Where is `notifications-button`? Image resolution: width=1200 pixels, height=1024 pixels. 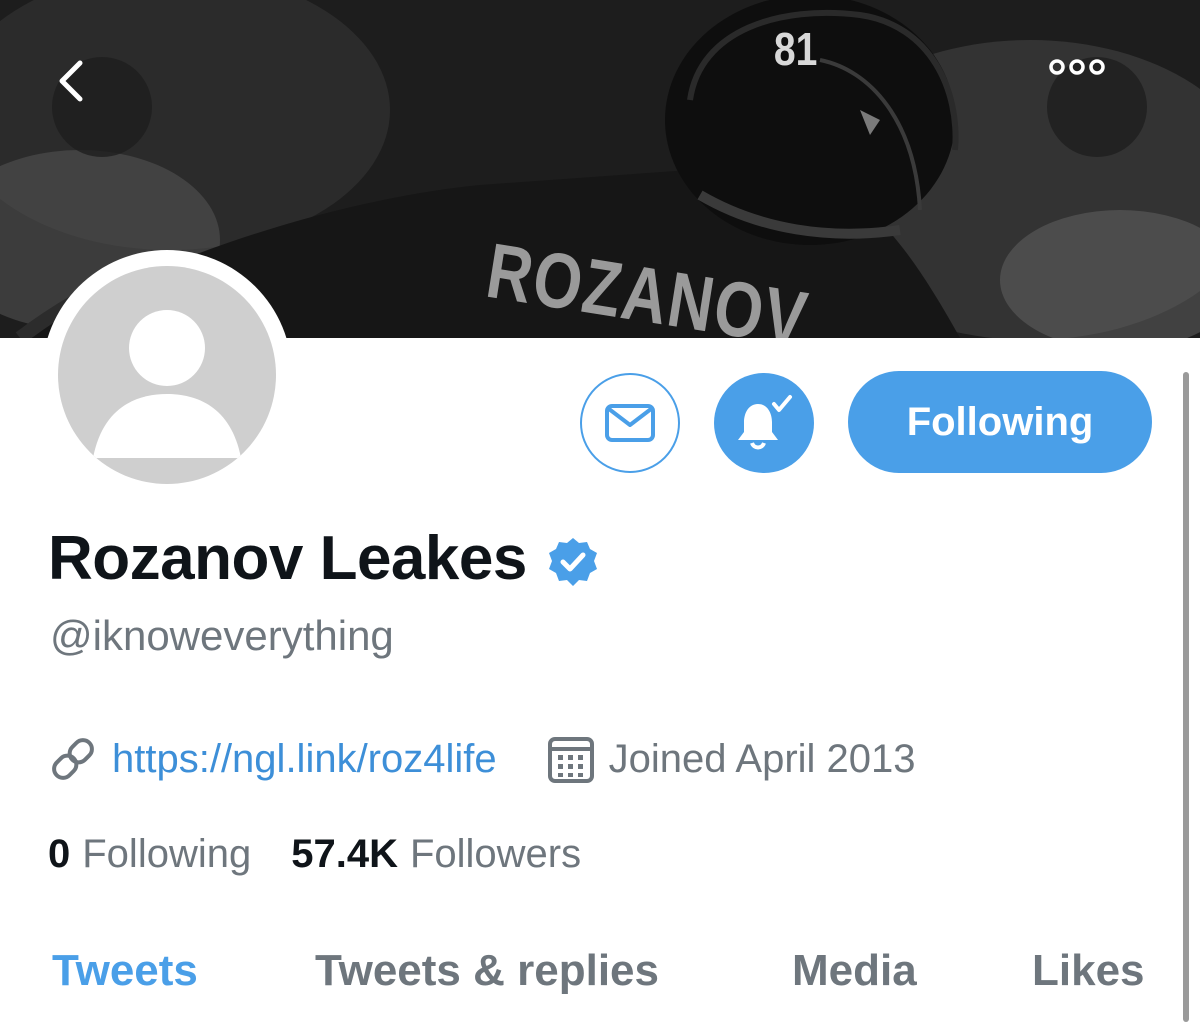 notifications-button is located at coordinates (764, 423).